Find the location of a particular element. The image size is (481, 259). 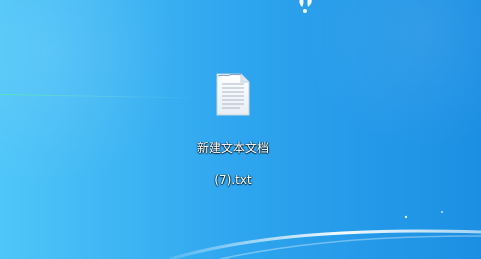

desktop-icon-label: 新建文本文档 (7).txt is located at coordinates (233, 164).